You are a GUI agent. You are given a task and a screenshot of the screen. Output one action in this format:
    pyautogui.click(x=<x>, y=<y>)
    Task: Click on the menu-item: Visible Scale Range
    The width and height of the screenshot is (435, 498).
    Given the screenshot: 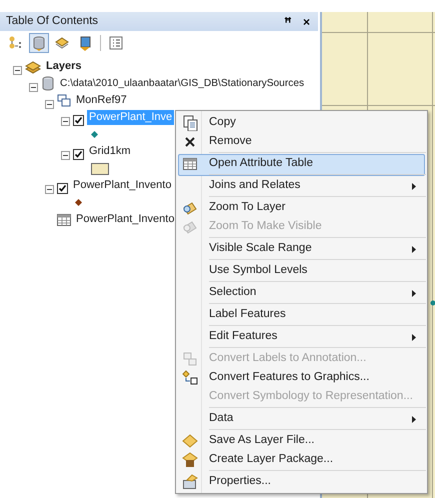 What is the action you would take?
    pyautogui.click(x=301, y=250)
    